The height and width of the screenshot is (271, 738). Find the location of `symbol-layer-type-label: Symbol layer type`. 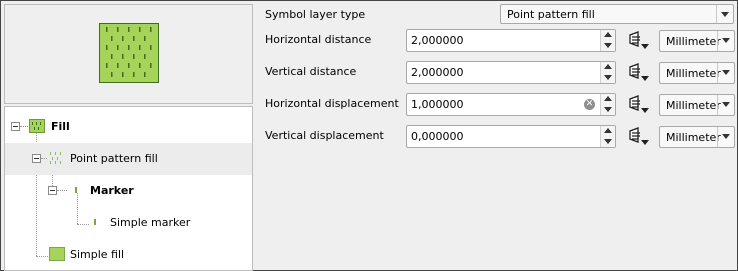

symbol-layer-type-label: Symbol layer type is located at coordinates (315, 14).